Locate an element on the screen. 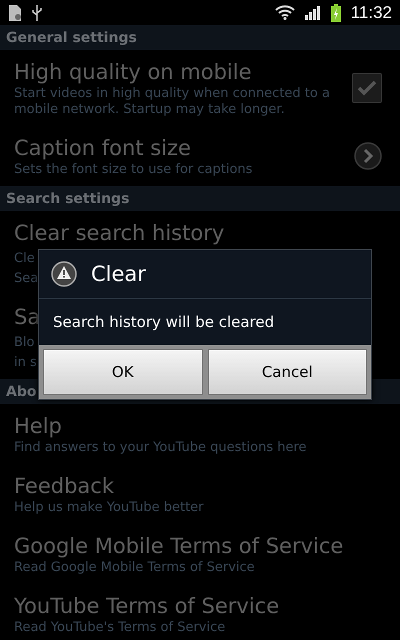 This screenshot has height=640, width=400. setting-title: Clear search history is located at coordinates (200, 233).